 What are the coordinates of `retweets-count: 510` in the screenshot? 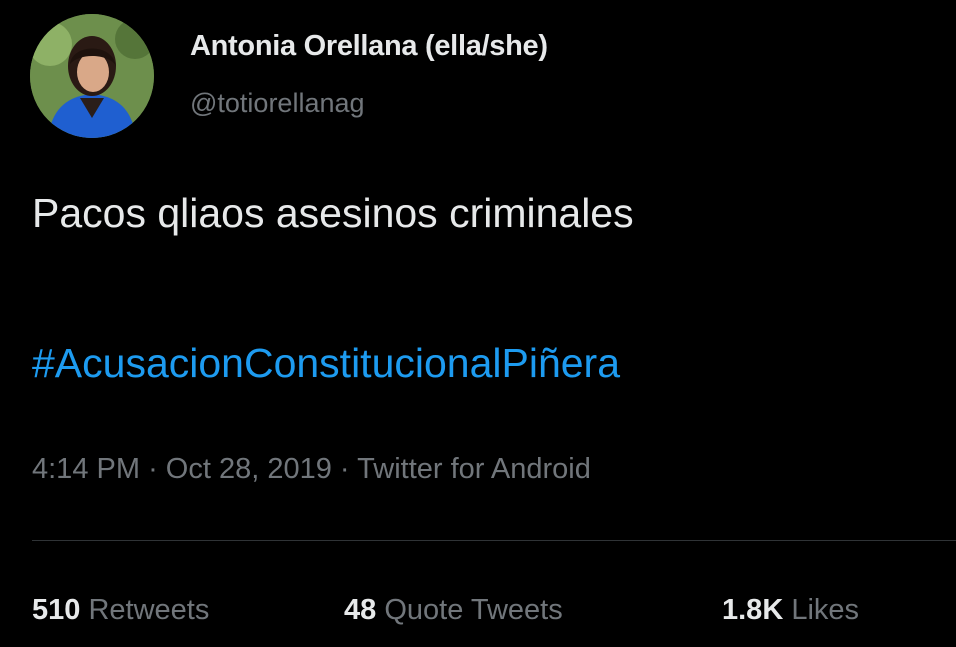 It's located at (56, 610).